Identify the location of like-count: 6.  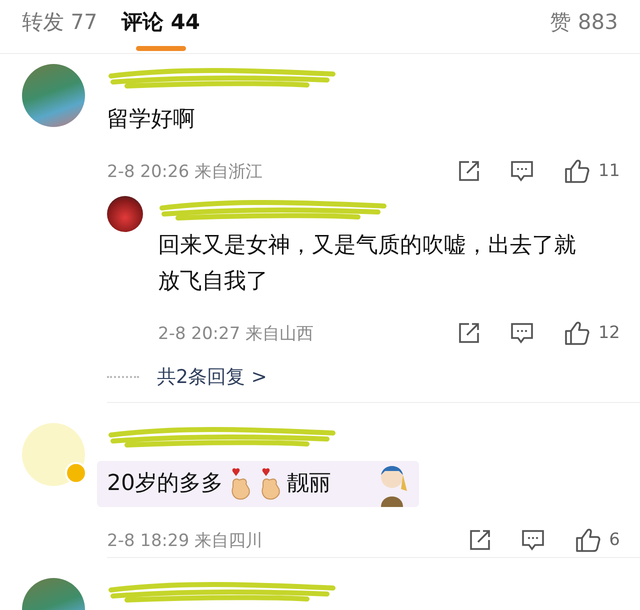
(614, 540).